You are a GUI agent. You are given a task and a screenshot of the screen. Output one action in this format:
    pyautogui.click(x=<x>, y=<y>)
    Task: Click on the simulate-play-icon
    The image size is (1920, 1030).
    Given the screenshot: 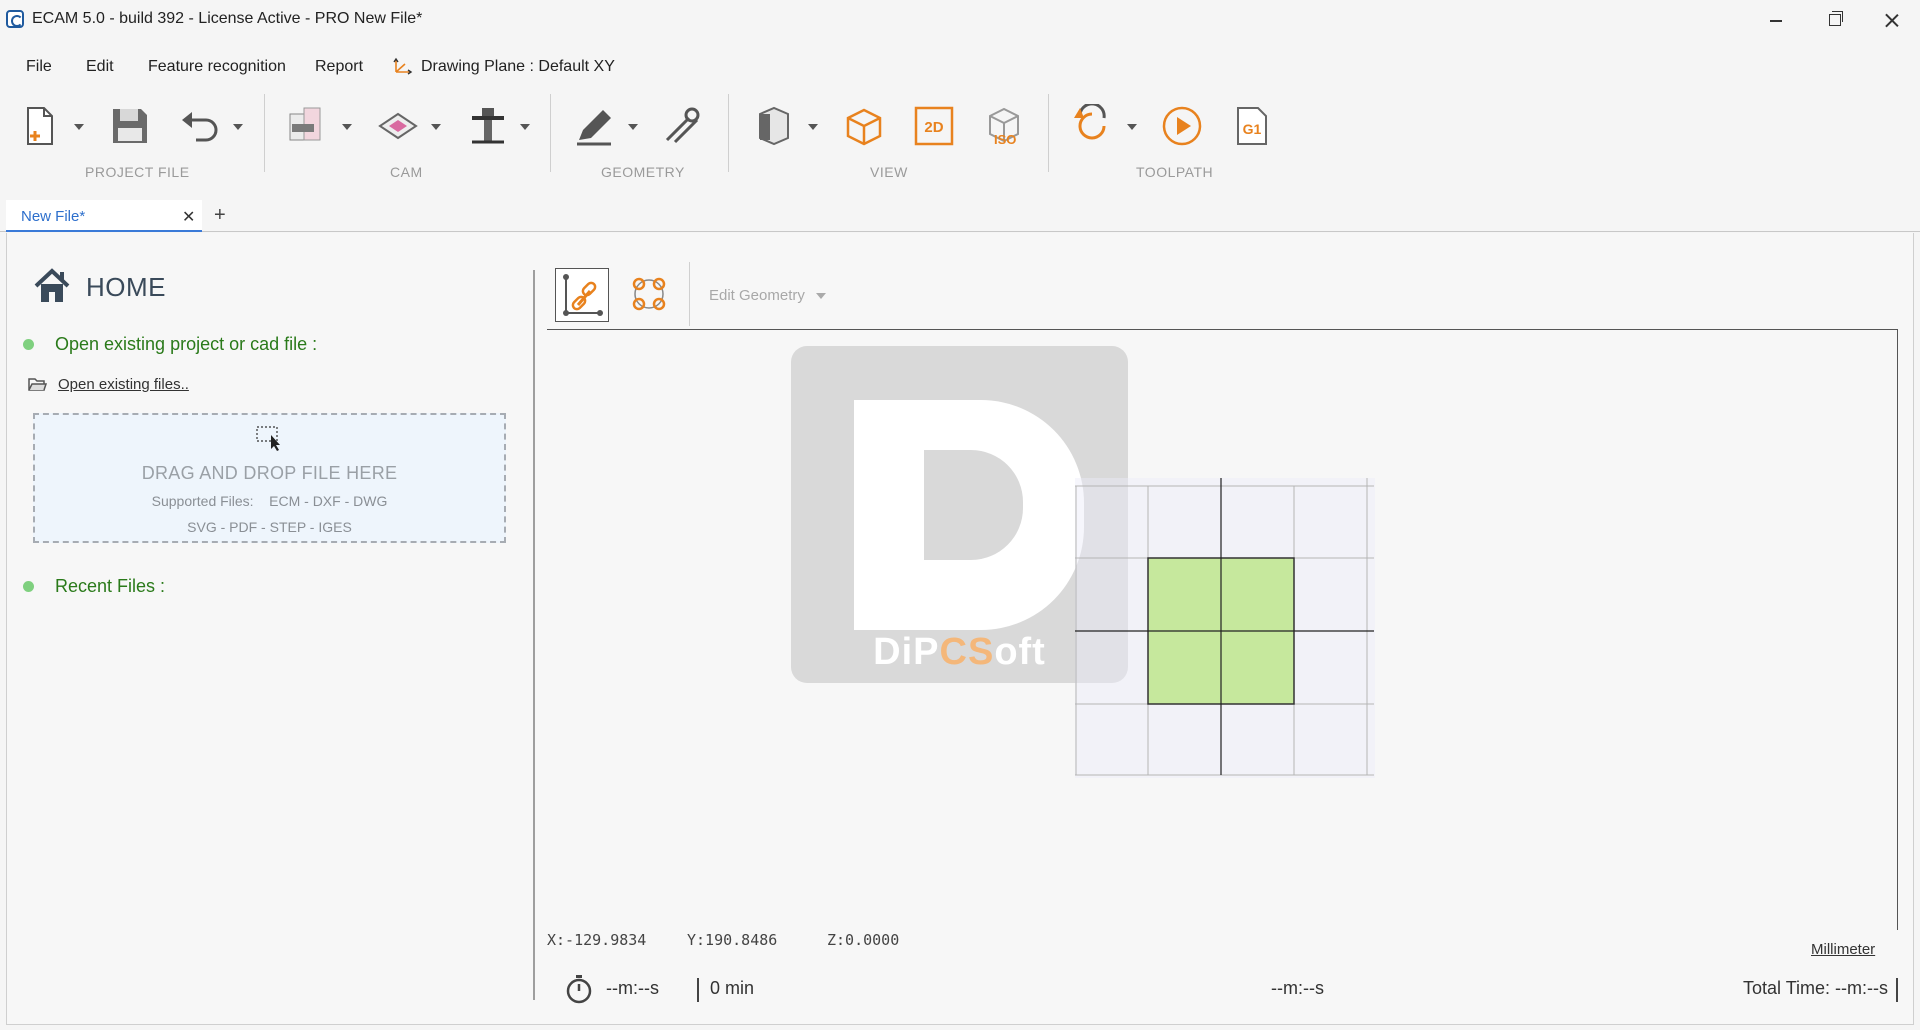 What is the action you would take?
    pyautogui.click(x=1182, y=126)
    